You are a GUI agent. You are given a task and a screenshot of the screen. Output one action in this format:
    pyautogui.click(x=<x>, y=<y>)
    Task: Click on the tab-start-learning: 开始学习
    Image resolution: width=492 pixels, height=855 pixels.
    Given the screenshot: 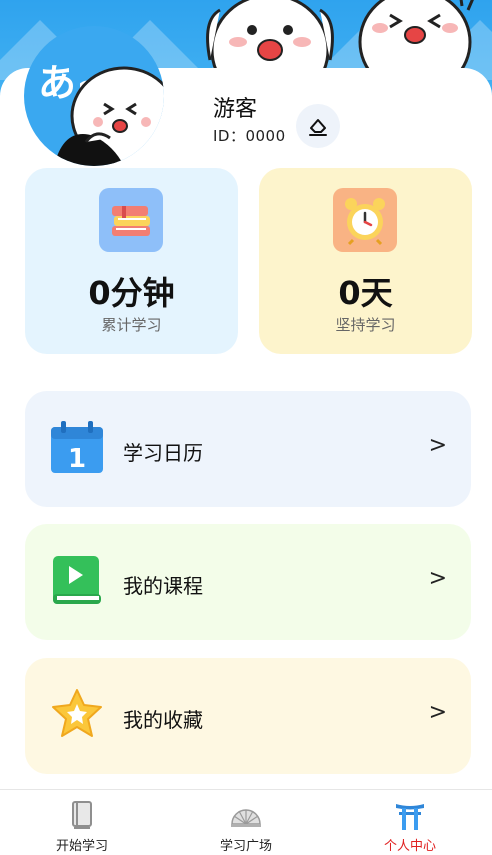 What is the action you would take?
    pyautogui.click(x=82, y=822)
    